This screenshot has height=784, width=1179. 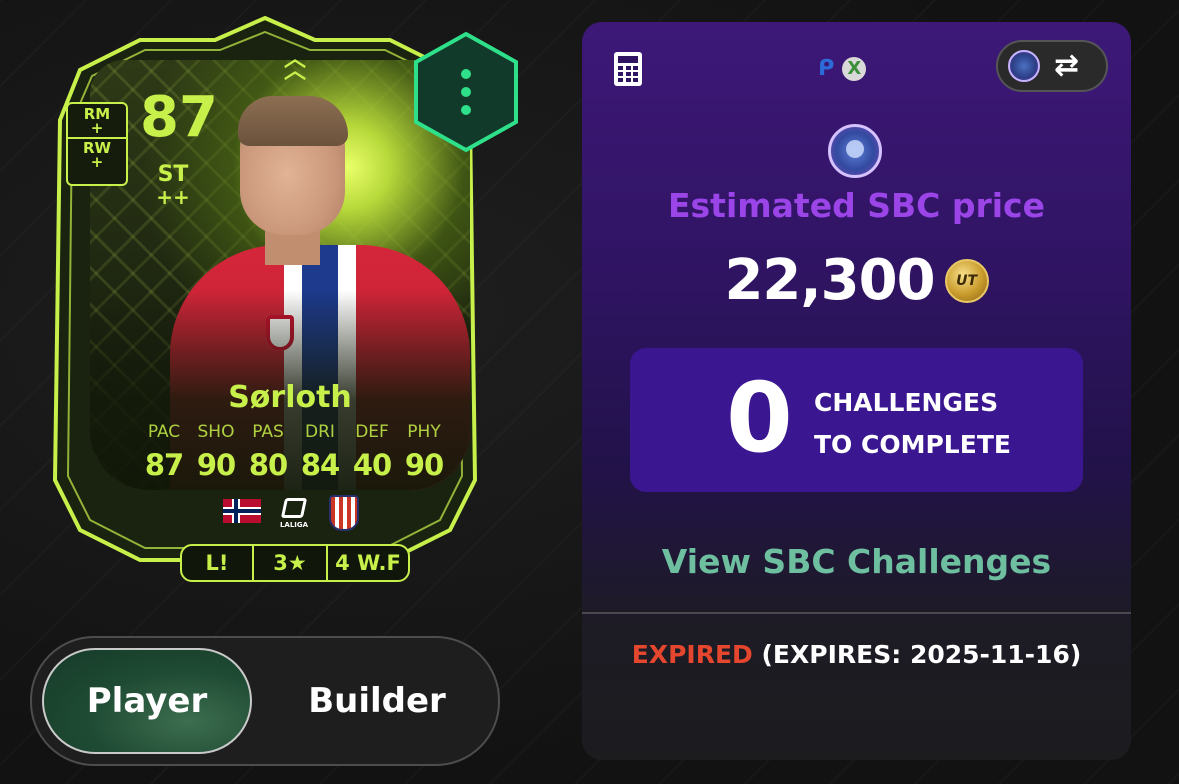 I want to click on stat-label: PAS, so click(x=268, y=432).